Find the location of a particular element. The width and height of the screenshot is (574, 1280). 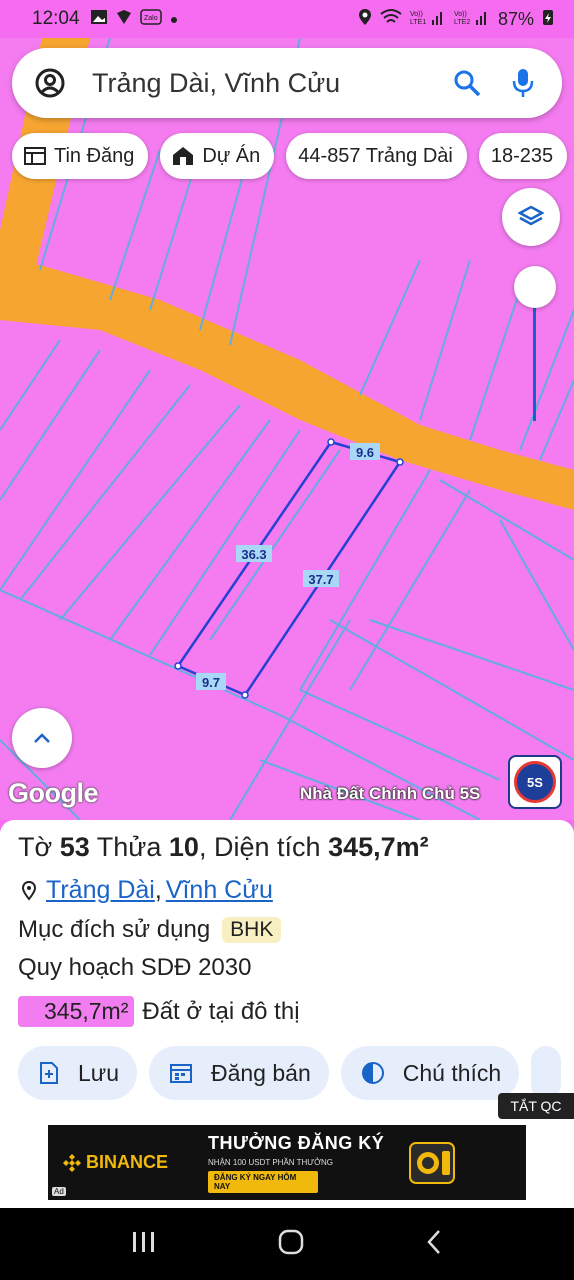

more-actions-button is located at coordinates (546, 1073).